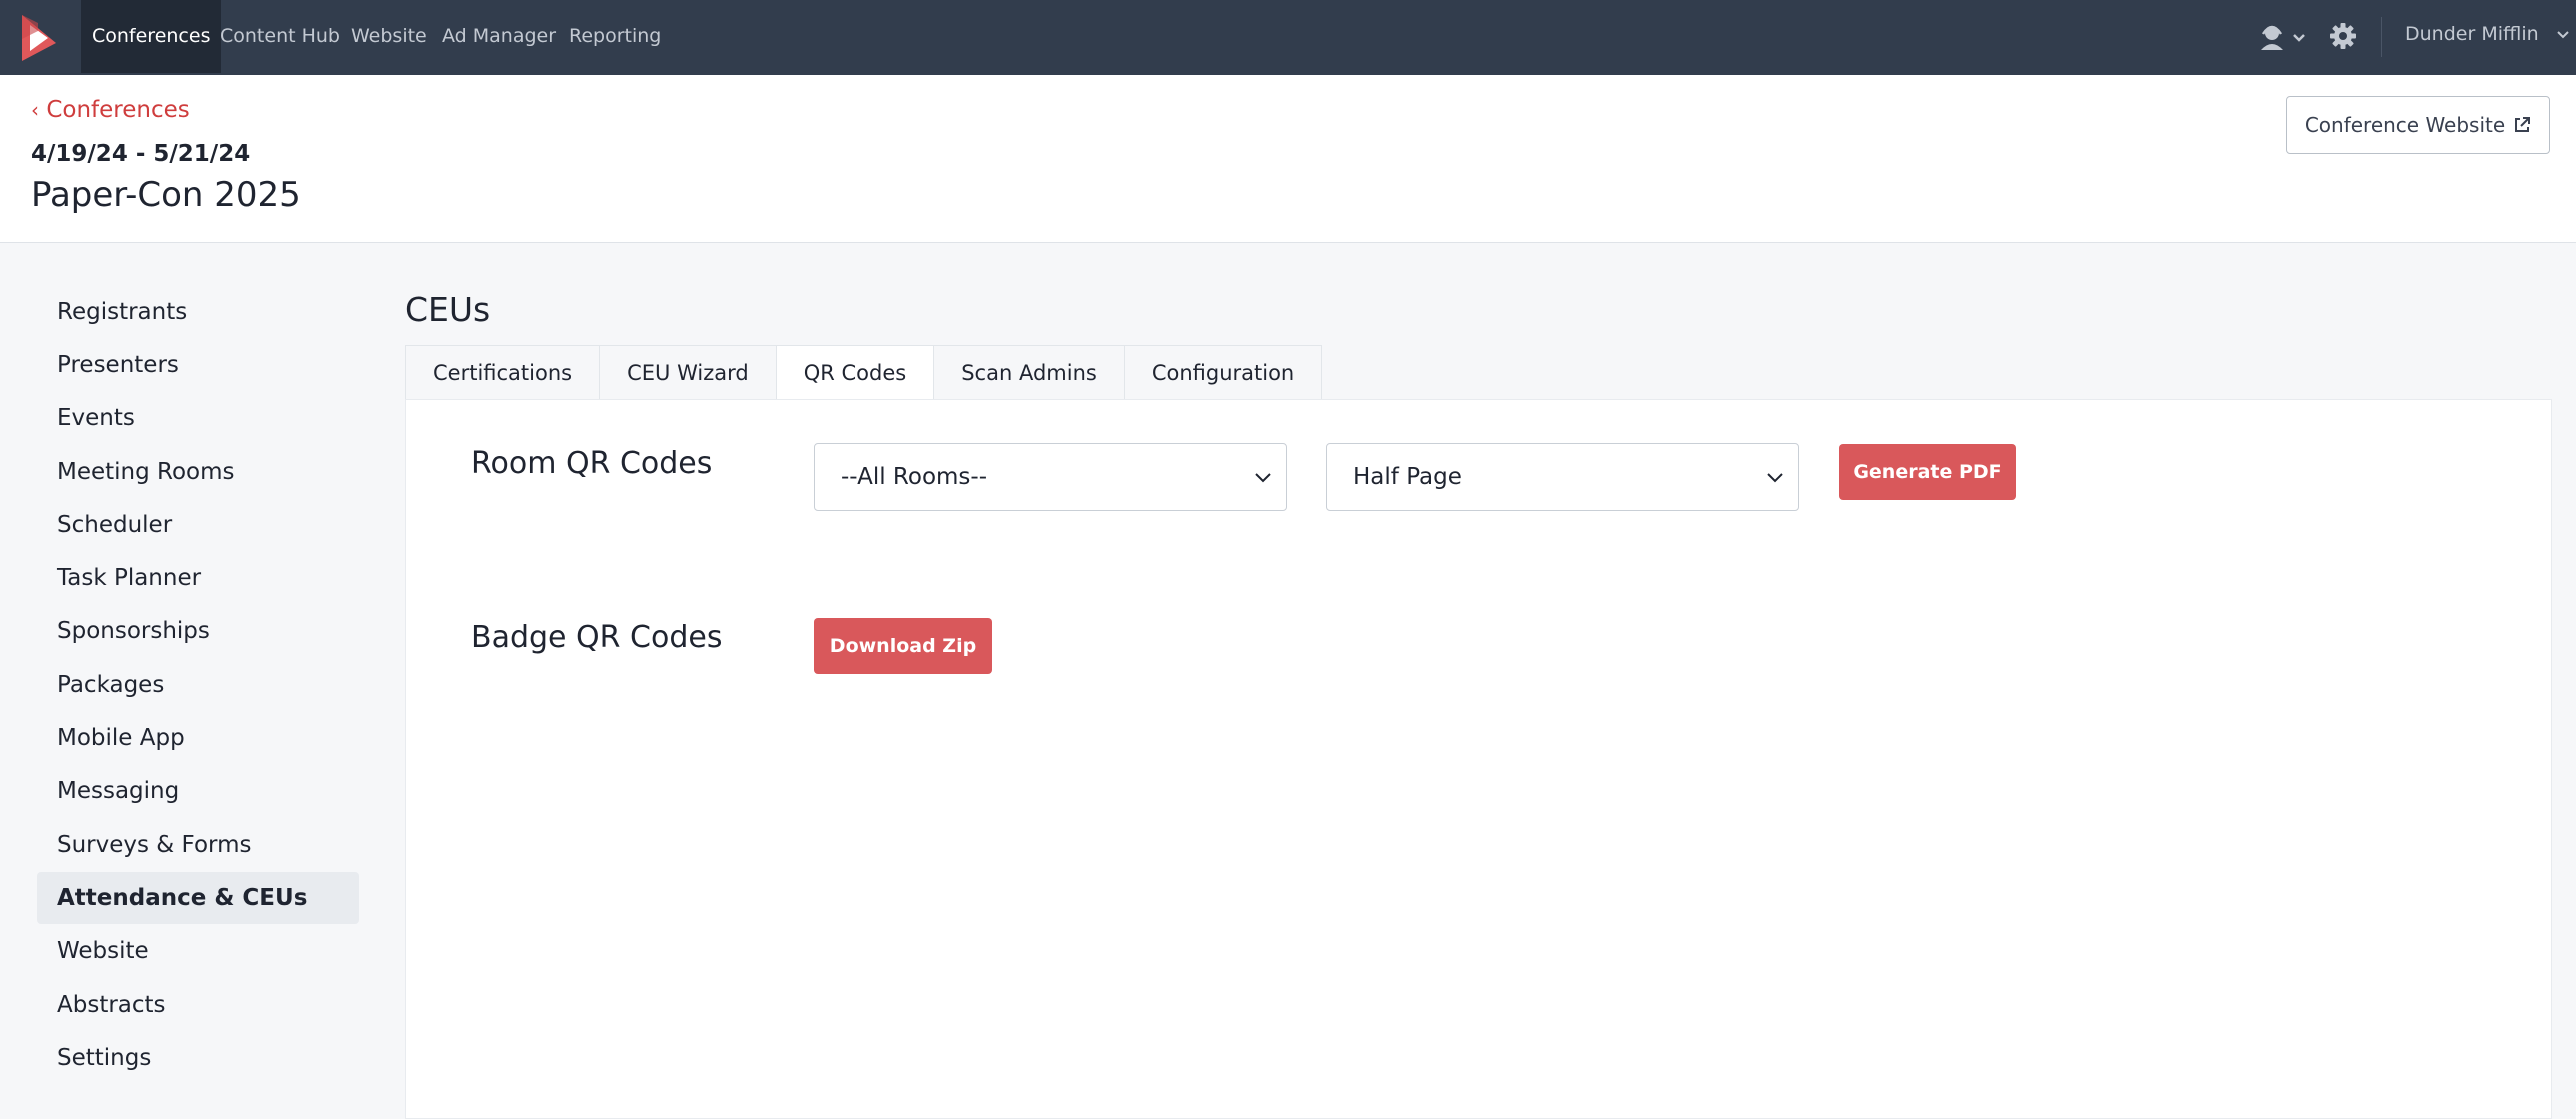 Image resolution: width=2576 pixels, height=1119 pixels. I want to click on sidebar-item-surveys-forms: Surveys & Forms, so click(198, 845).